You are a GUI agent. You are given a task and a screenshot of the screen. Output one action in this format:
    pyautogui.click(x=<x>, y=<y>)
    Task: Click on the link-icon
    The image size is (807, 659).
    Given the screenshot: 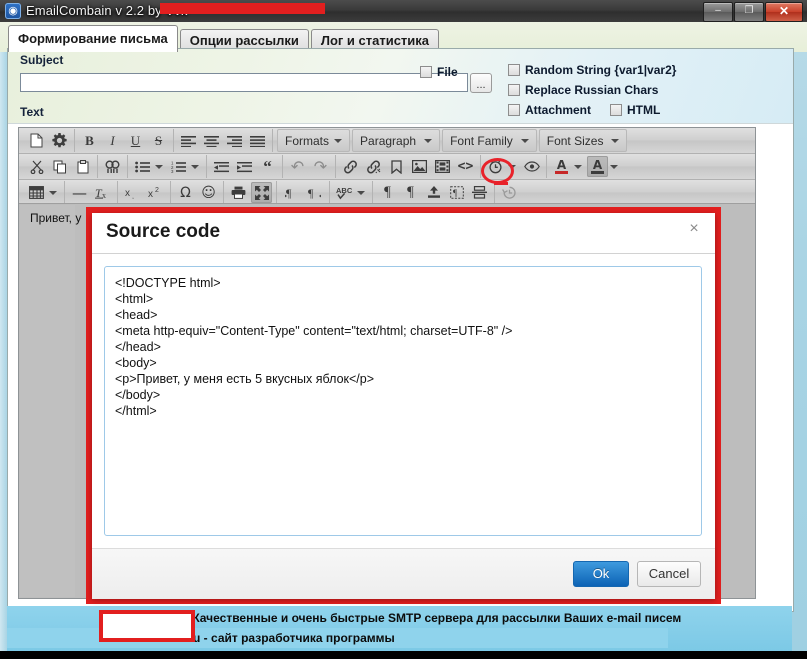 What is the action you would take?
    pyautogui.click(x=350, y=166)
    